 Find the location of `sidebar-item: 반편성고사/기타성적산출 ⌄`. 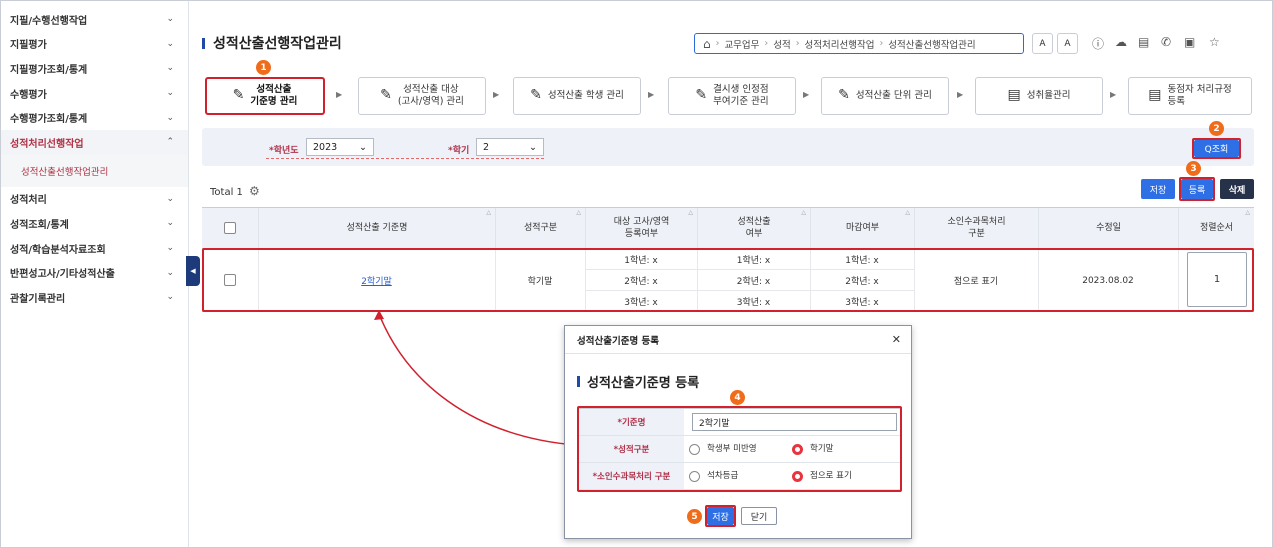

sidebar-item: 반편성고사/기타성적산출 ⌄ is located at coordinates (94, 272).